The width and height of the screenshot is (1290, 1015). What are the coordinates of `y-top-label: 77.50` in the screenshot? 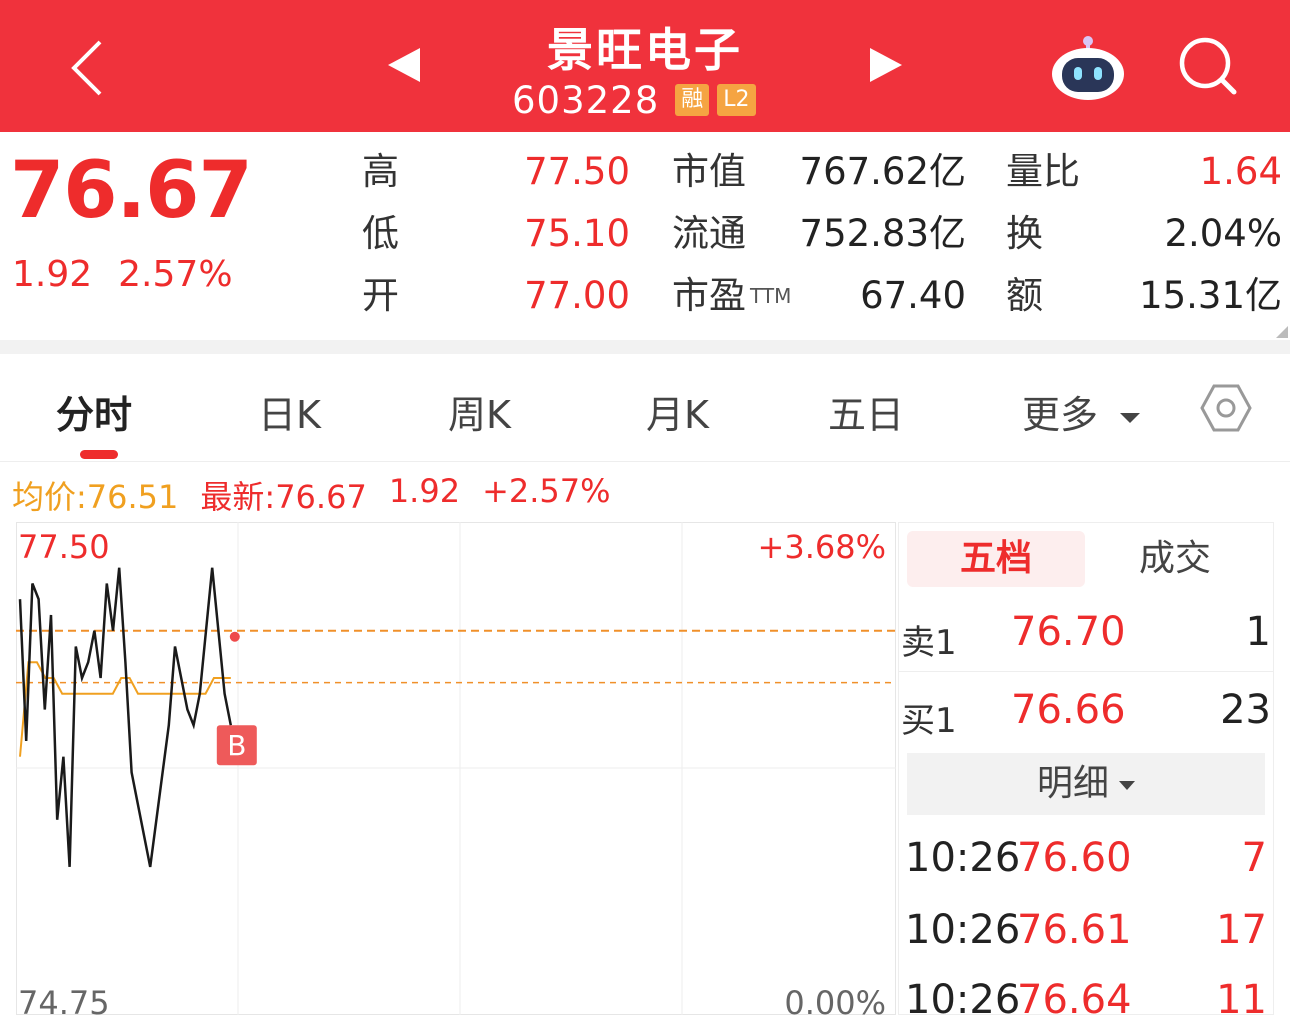 It's located at (64, 547).